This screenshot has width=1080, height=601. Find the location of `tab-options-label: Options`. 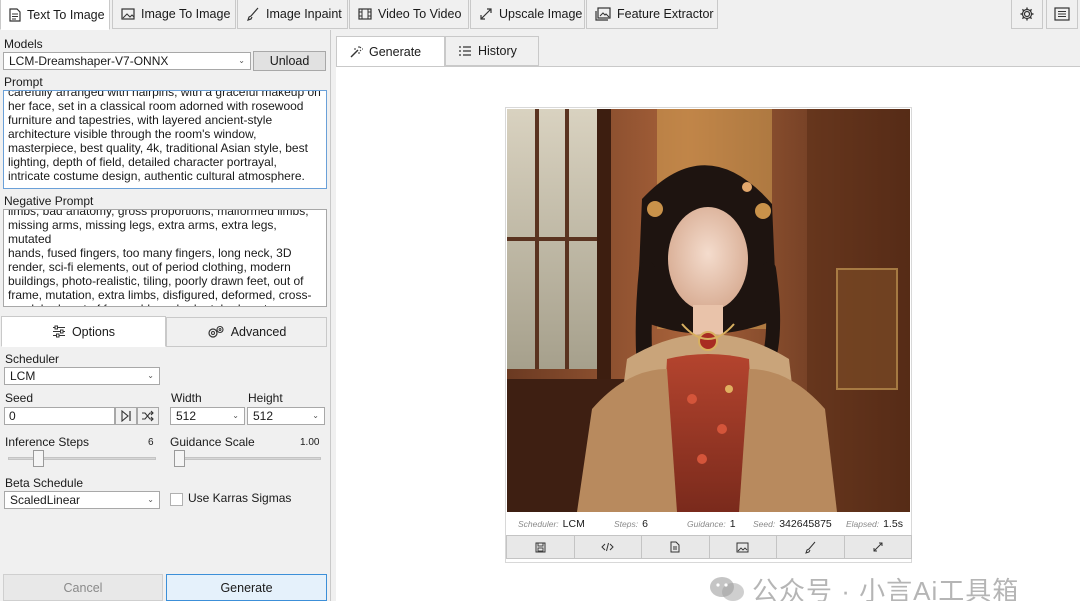

tab-options-label: Options is located at coordinates (93, 331).